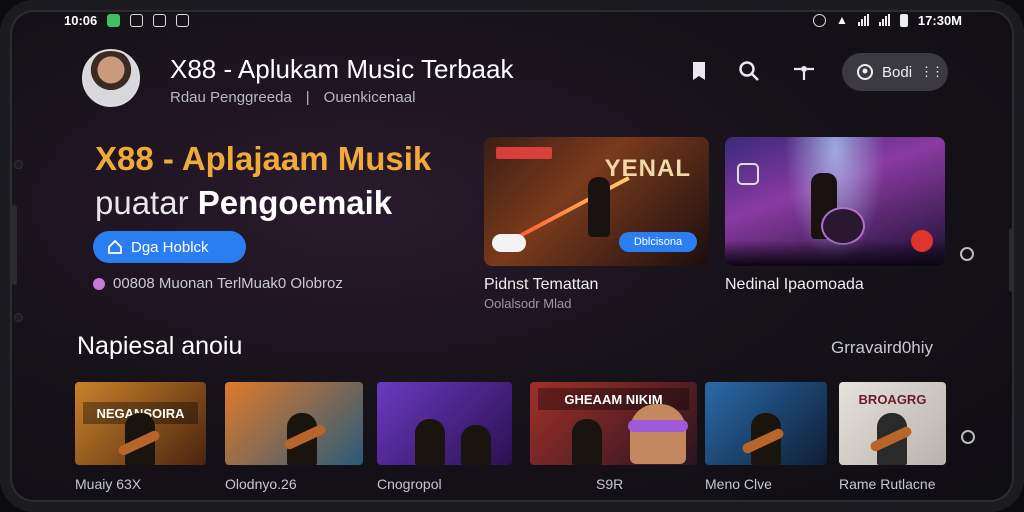 The width and height of the screenshot is (1024, 512). Describe the element at coordinates (228, 283) in the screenshot. I see `hero-meta-text: 00808 Muonan TerlMuak0 Olobroz` at that location.